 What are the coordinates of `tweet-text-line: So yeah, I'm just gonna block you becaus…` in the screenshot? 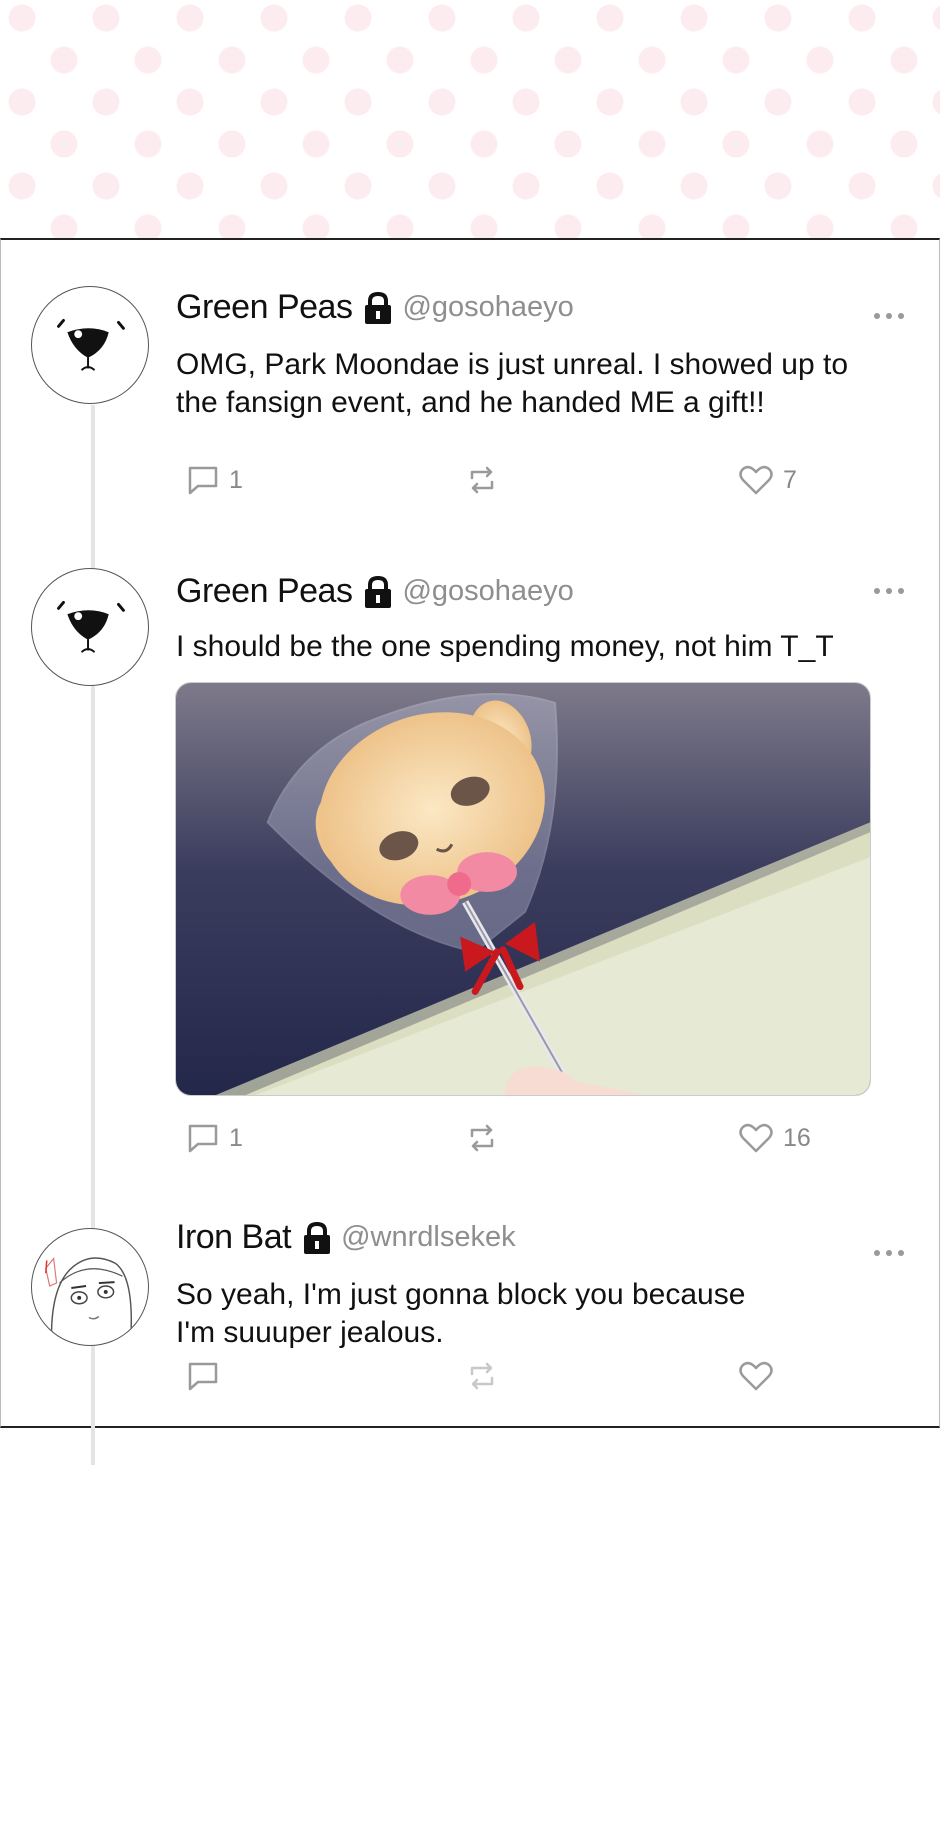 It's located at (461, 1294).